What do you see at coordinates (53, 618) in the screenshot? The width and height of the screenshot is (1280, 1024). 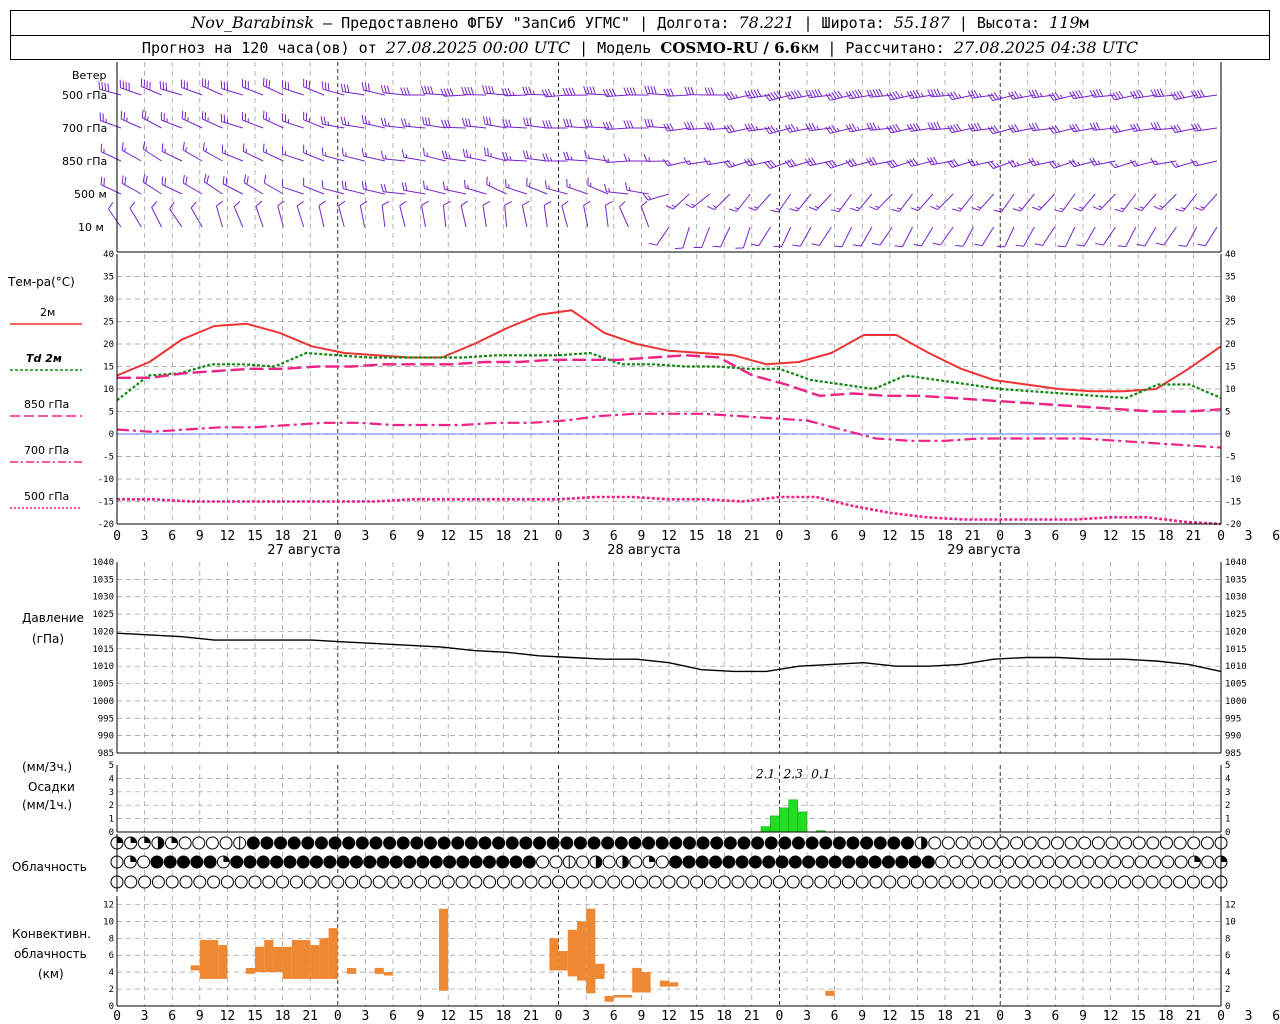 I see `pressure-title: Давление` at bounding box center [53, 618].